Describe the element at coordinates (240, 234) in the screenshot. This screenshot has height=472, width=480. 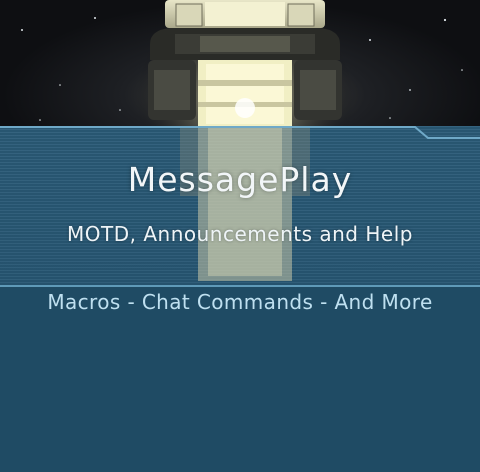
I see `page-subtitle: MOTD, Announcements and Help` at that location.